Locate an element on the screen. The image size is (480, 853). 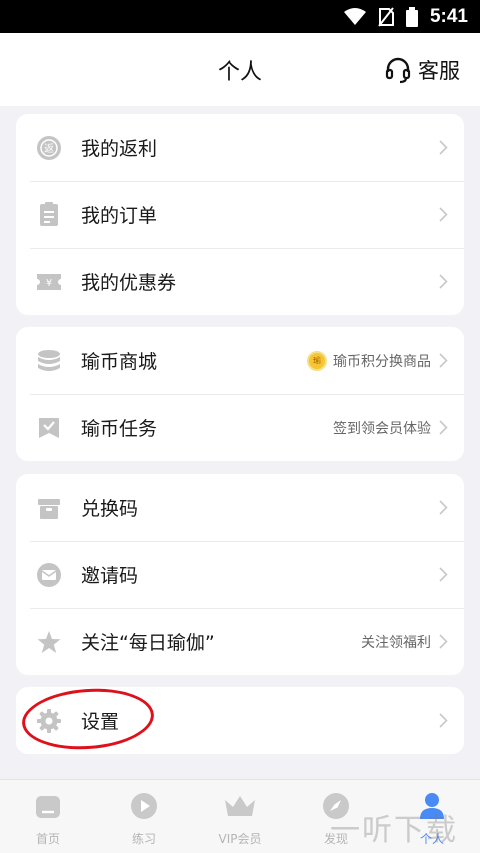
rebate-icon: 返 is located at coordinates (49, 148).